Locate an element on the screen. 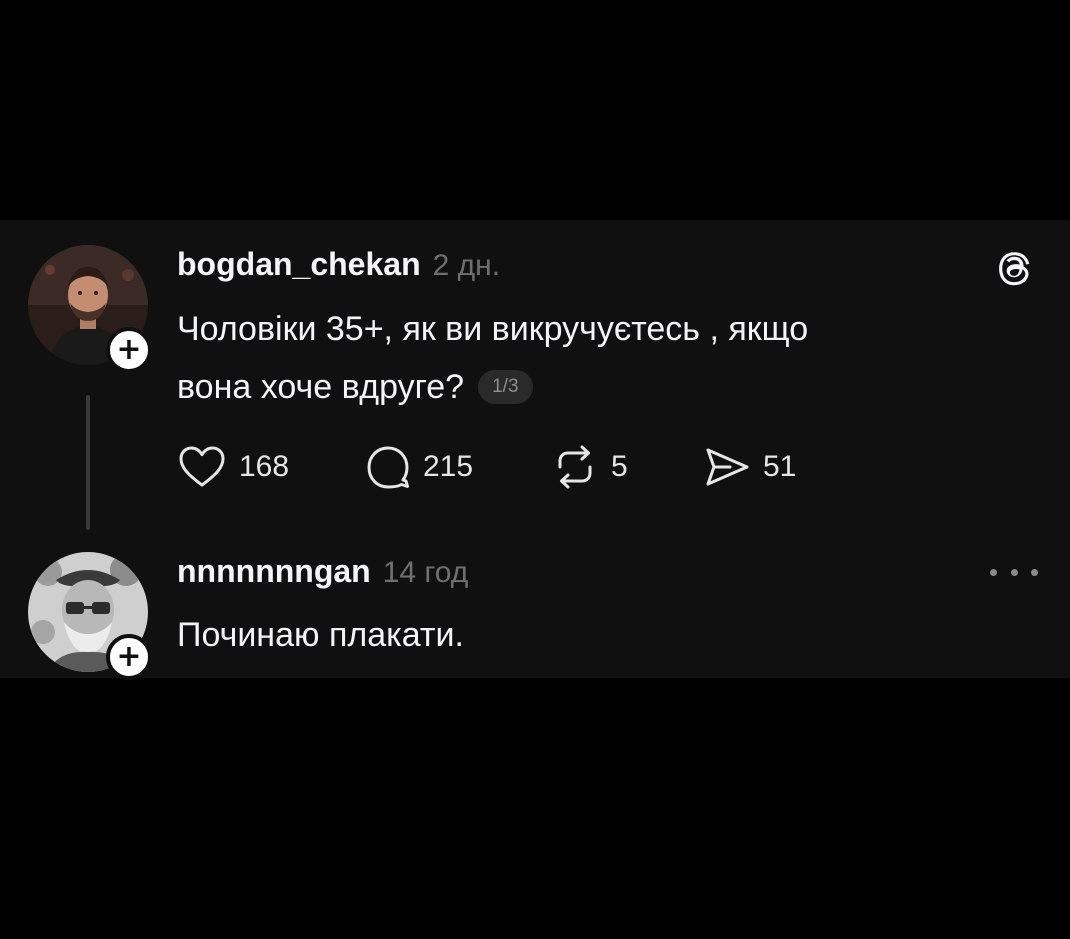  reply-timestamp: 14 год is located at coordinates (425, 572).